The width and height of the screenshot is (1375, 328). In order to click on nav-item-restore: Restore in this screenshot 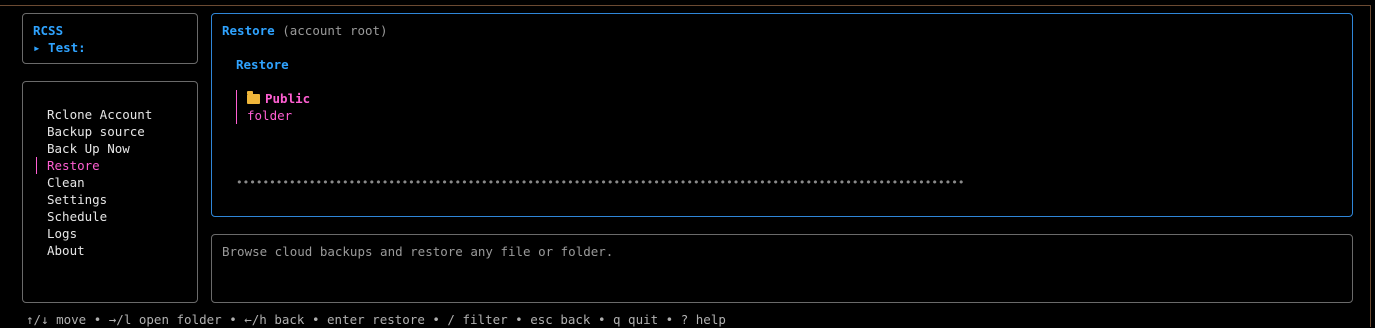, I will do `click(116, 165)`.